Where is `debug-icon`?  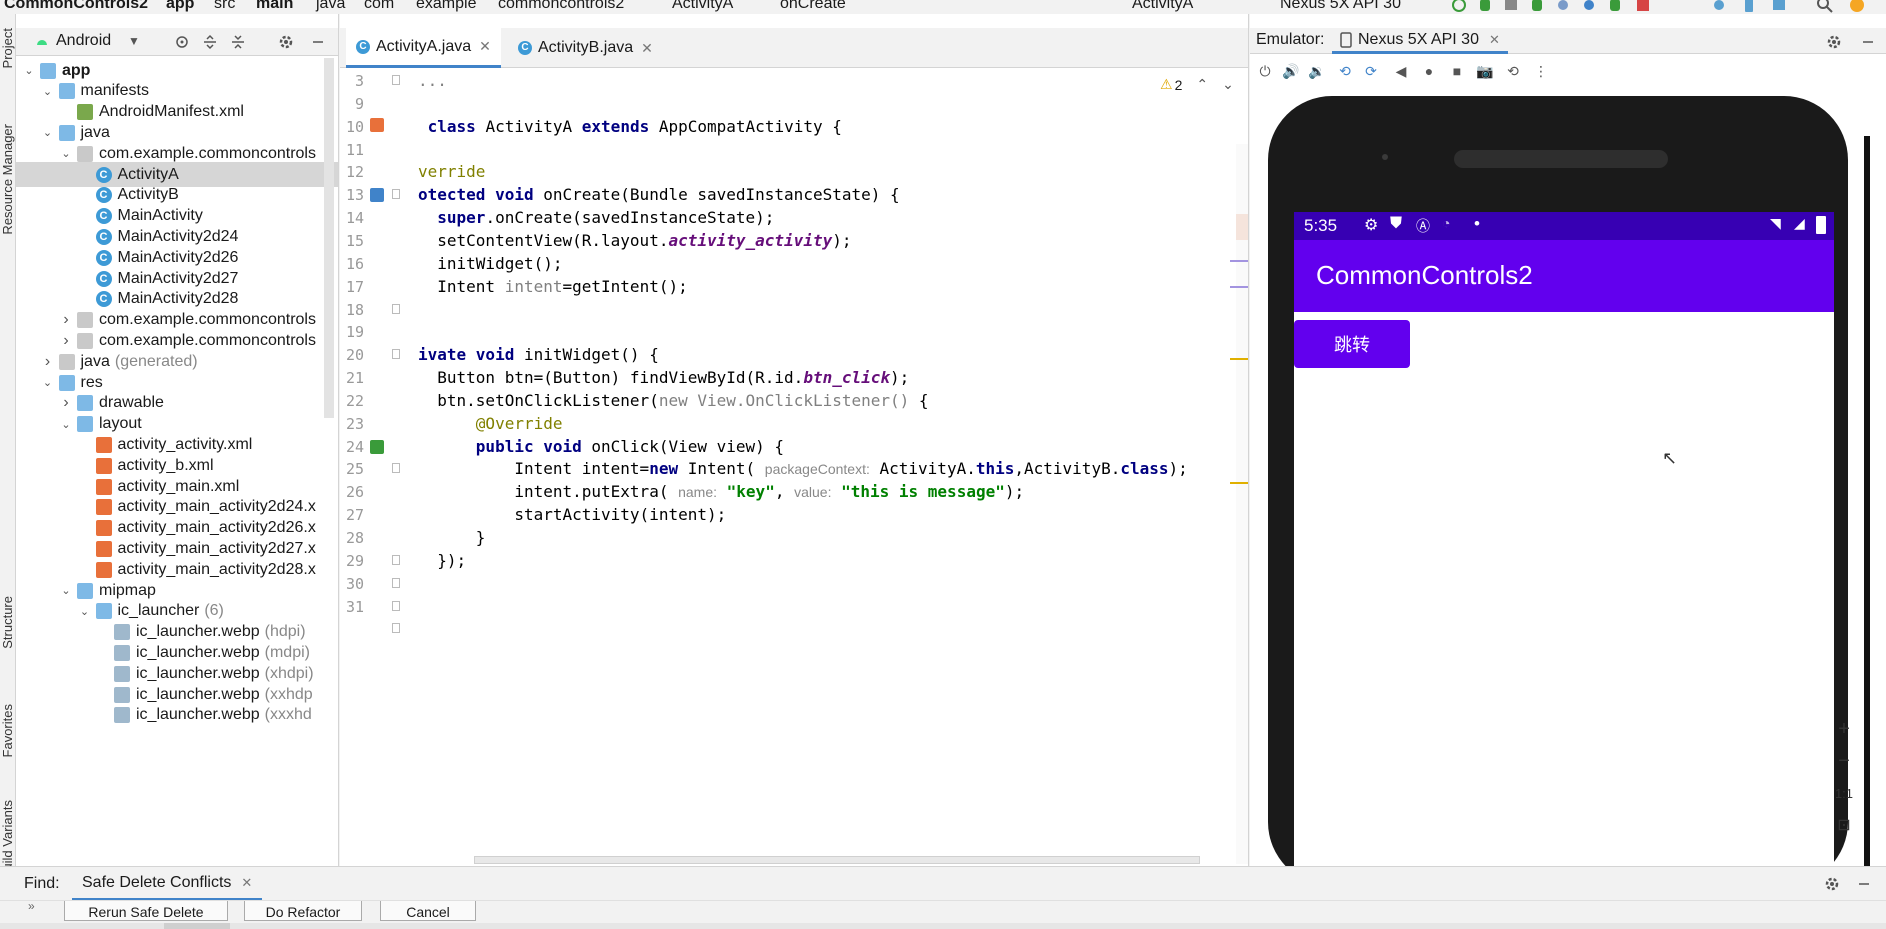
debug-icon is located at coordinates (1485, 6).